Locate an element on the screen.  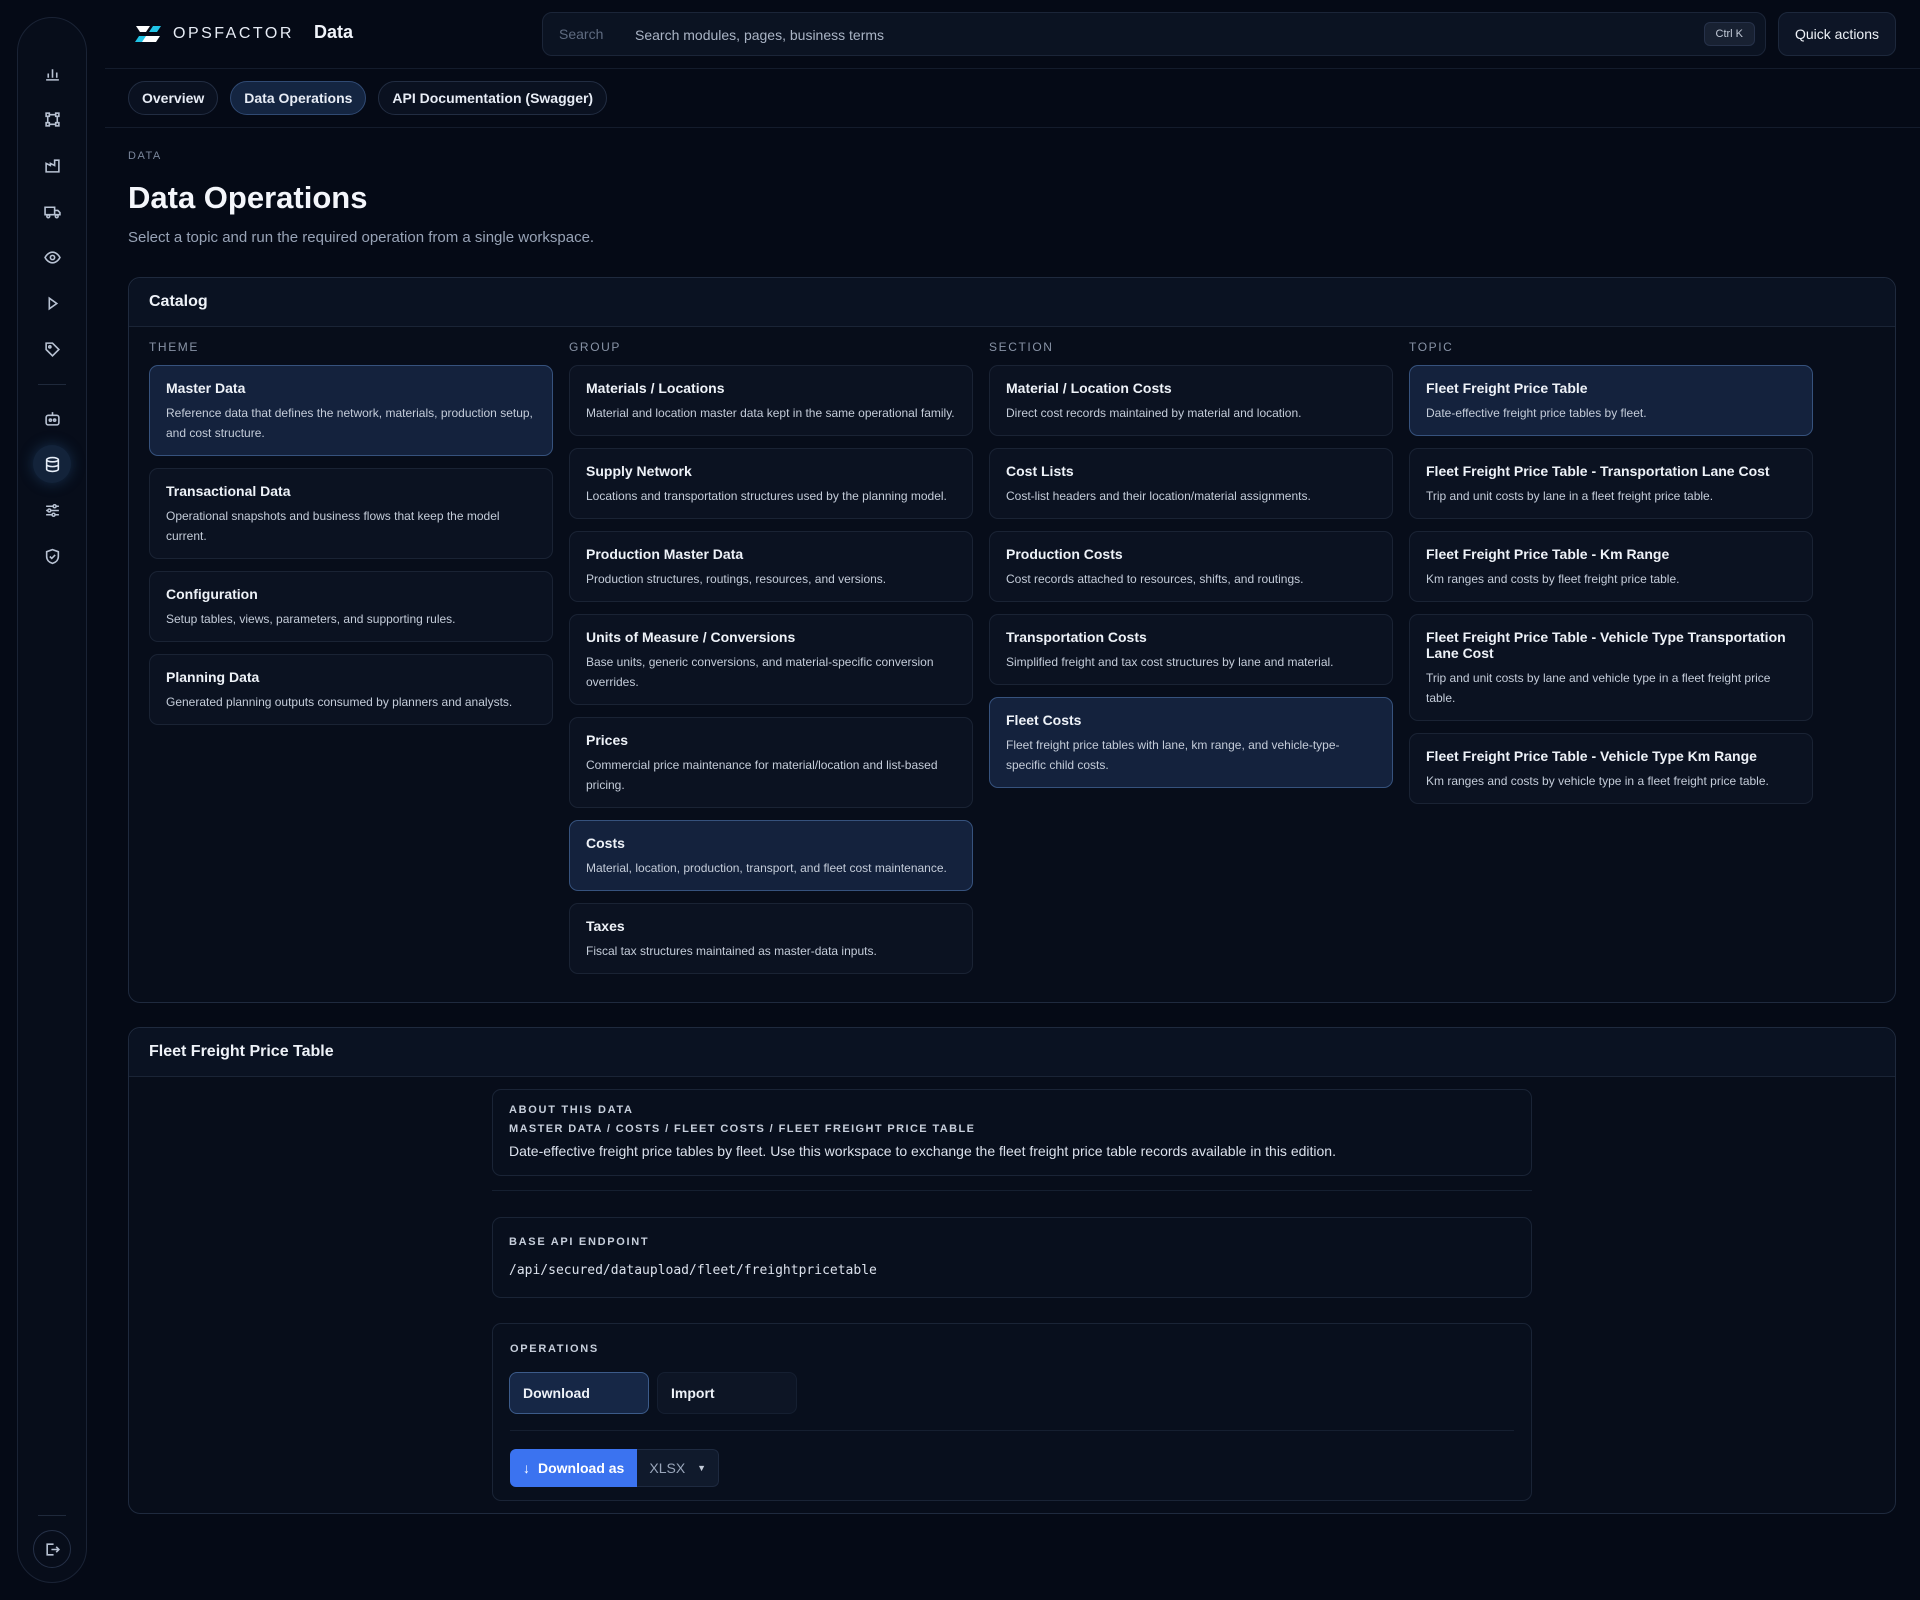
tag-icon is located at coordinates (52, 349).